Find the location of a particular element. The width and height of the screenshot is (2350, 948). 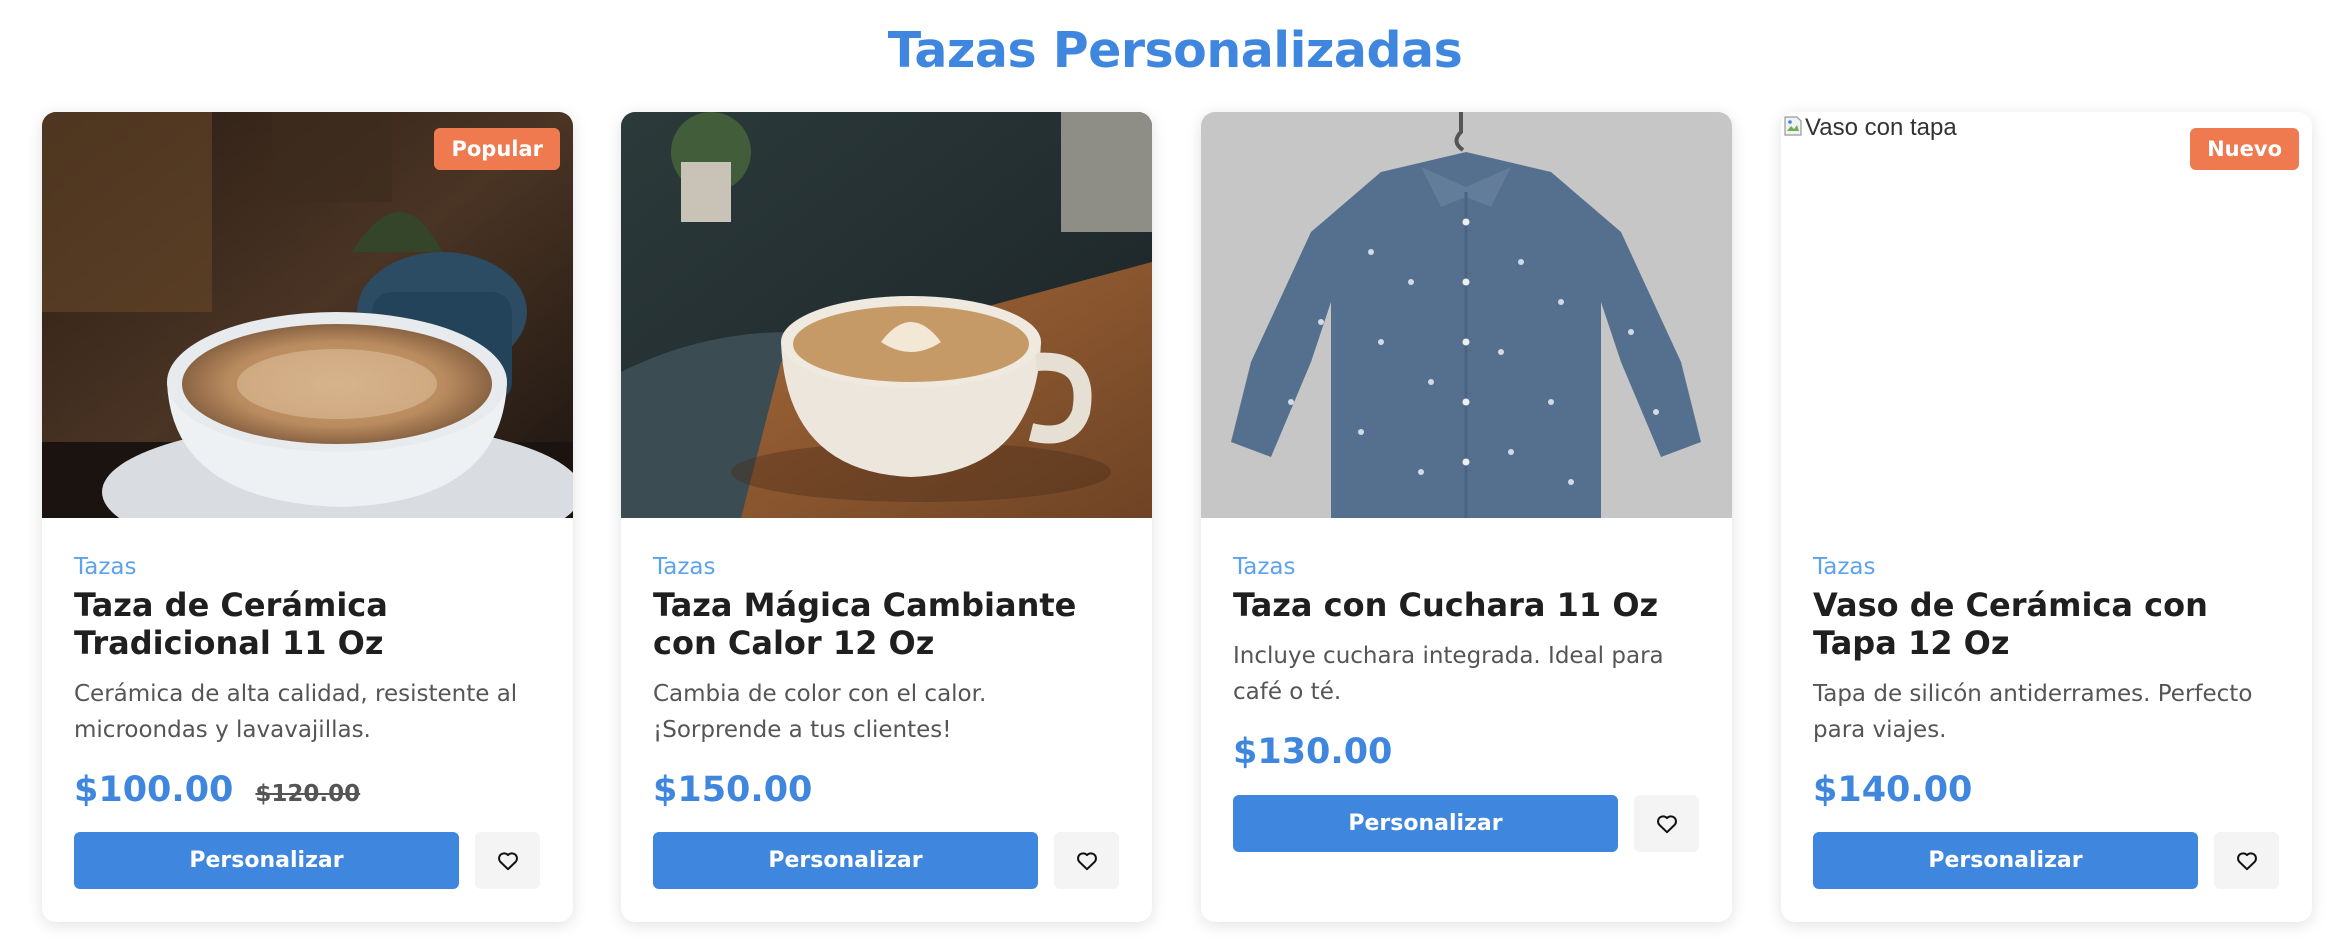

product-image: Popular is located at coordinates (307, 315).